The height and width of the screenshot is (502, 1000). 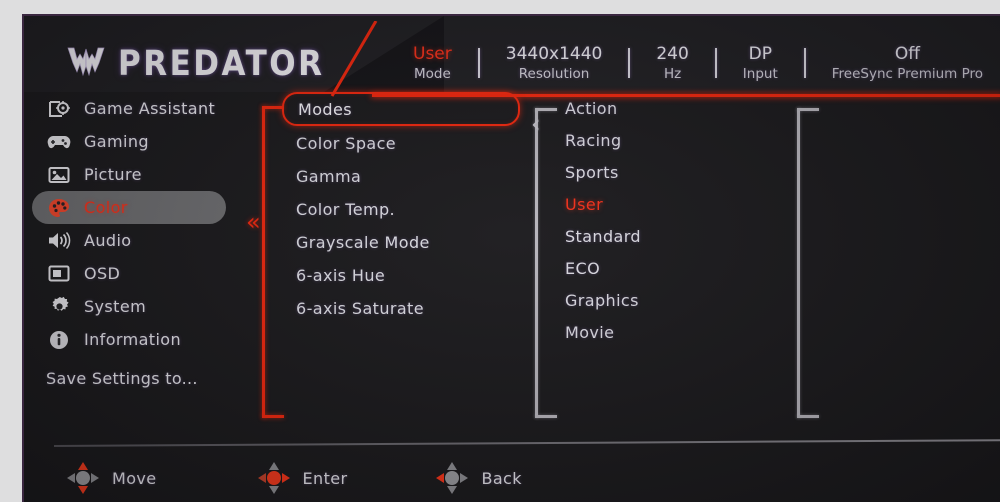 I want to click on option-item-standard: Standard, so click(x=672, y=236).